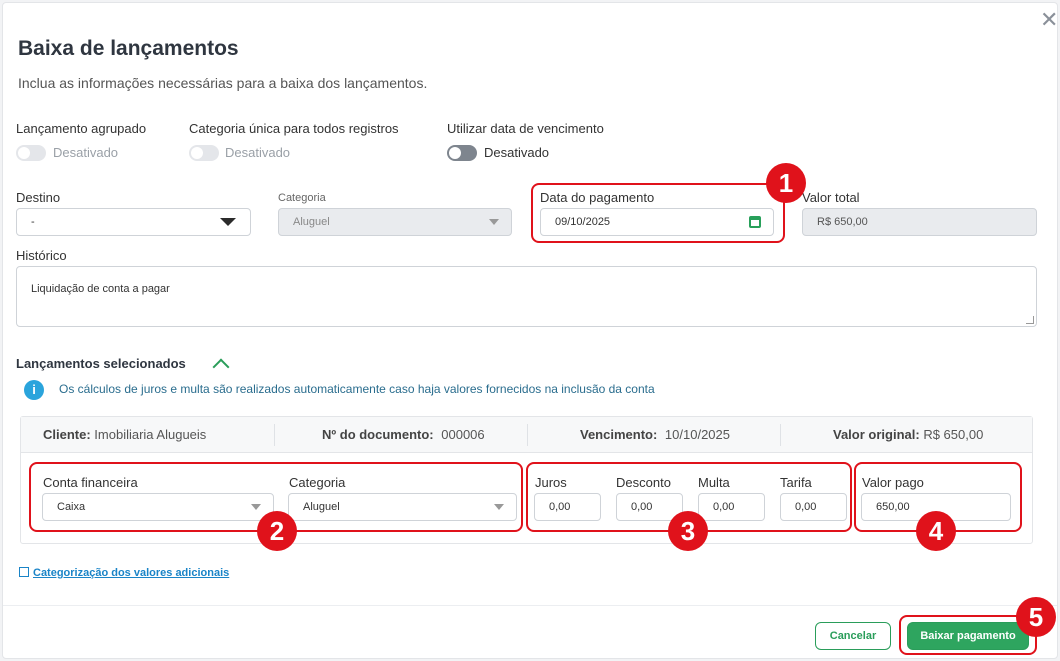 The image size is (1060, 661). What do you see at coordinates (936, 531) in the screenshot?
I see `annotation-badge-4: 4` at bounding box center [936, 531].